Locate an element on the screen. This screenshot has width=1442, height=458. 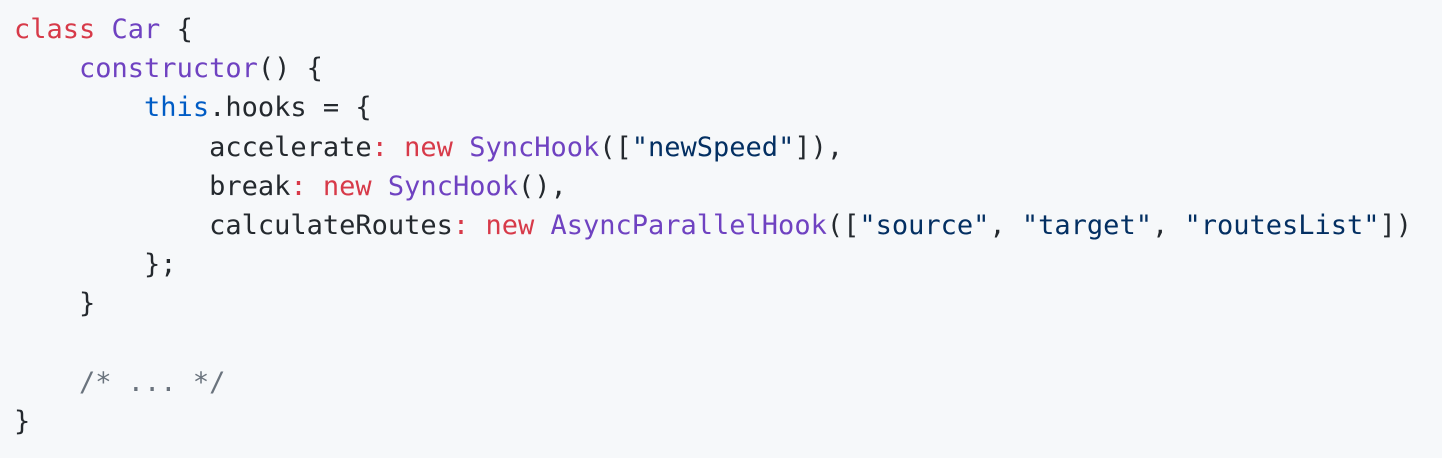
code-line: }; is located at coordinates (728, 264).